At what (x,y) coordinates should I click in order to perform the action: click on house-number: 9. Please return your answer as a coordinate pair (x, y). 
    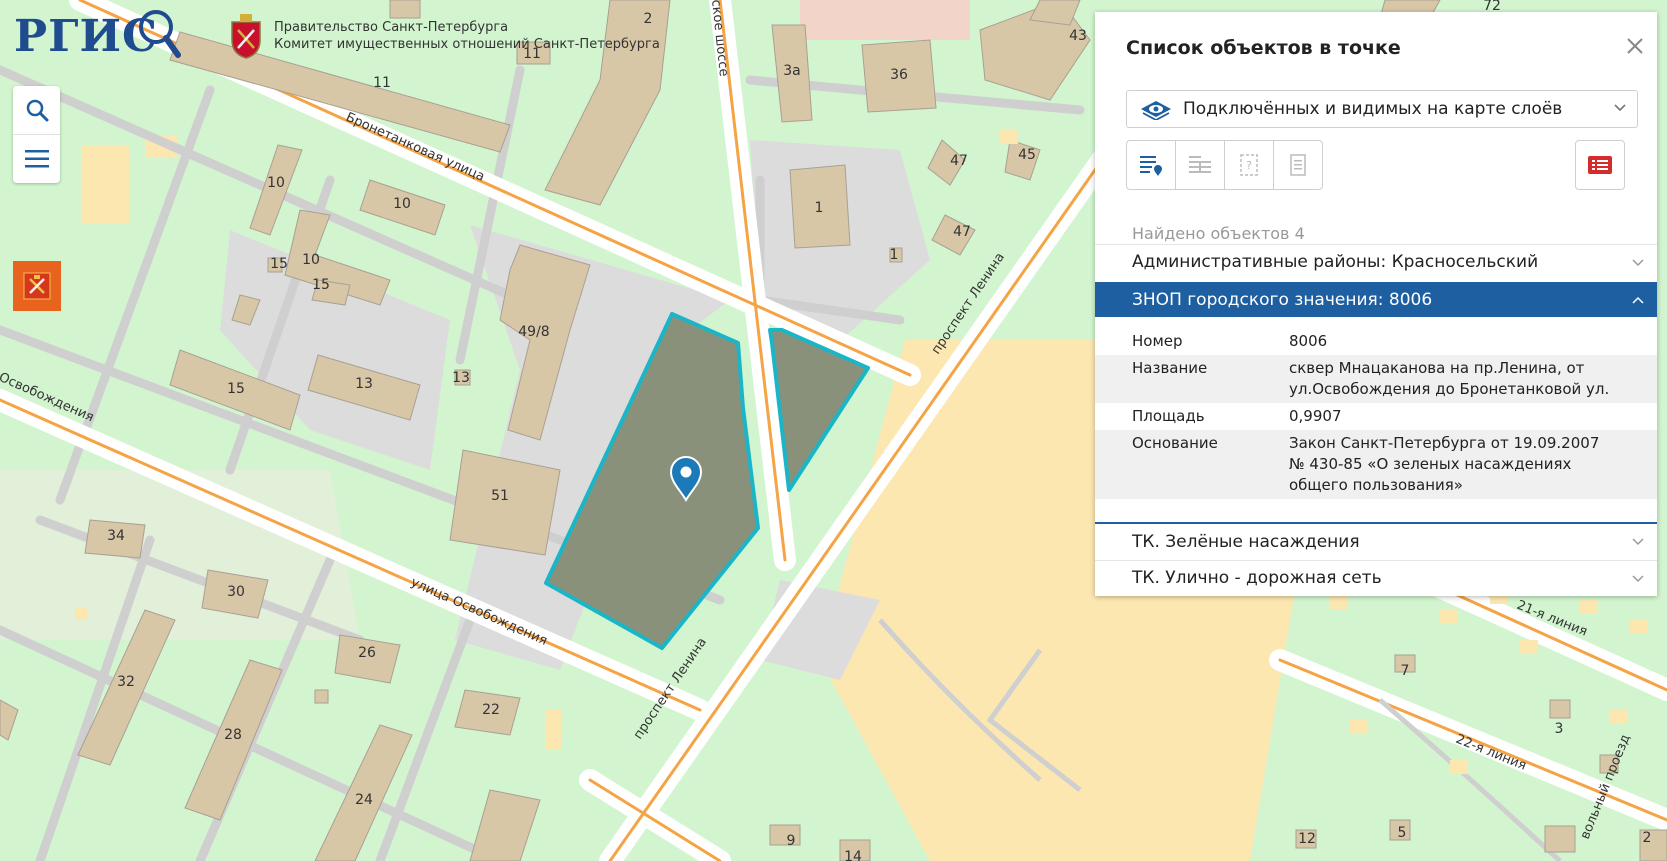
    Looking at the image, I should click on (791, 841).